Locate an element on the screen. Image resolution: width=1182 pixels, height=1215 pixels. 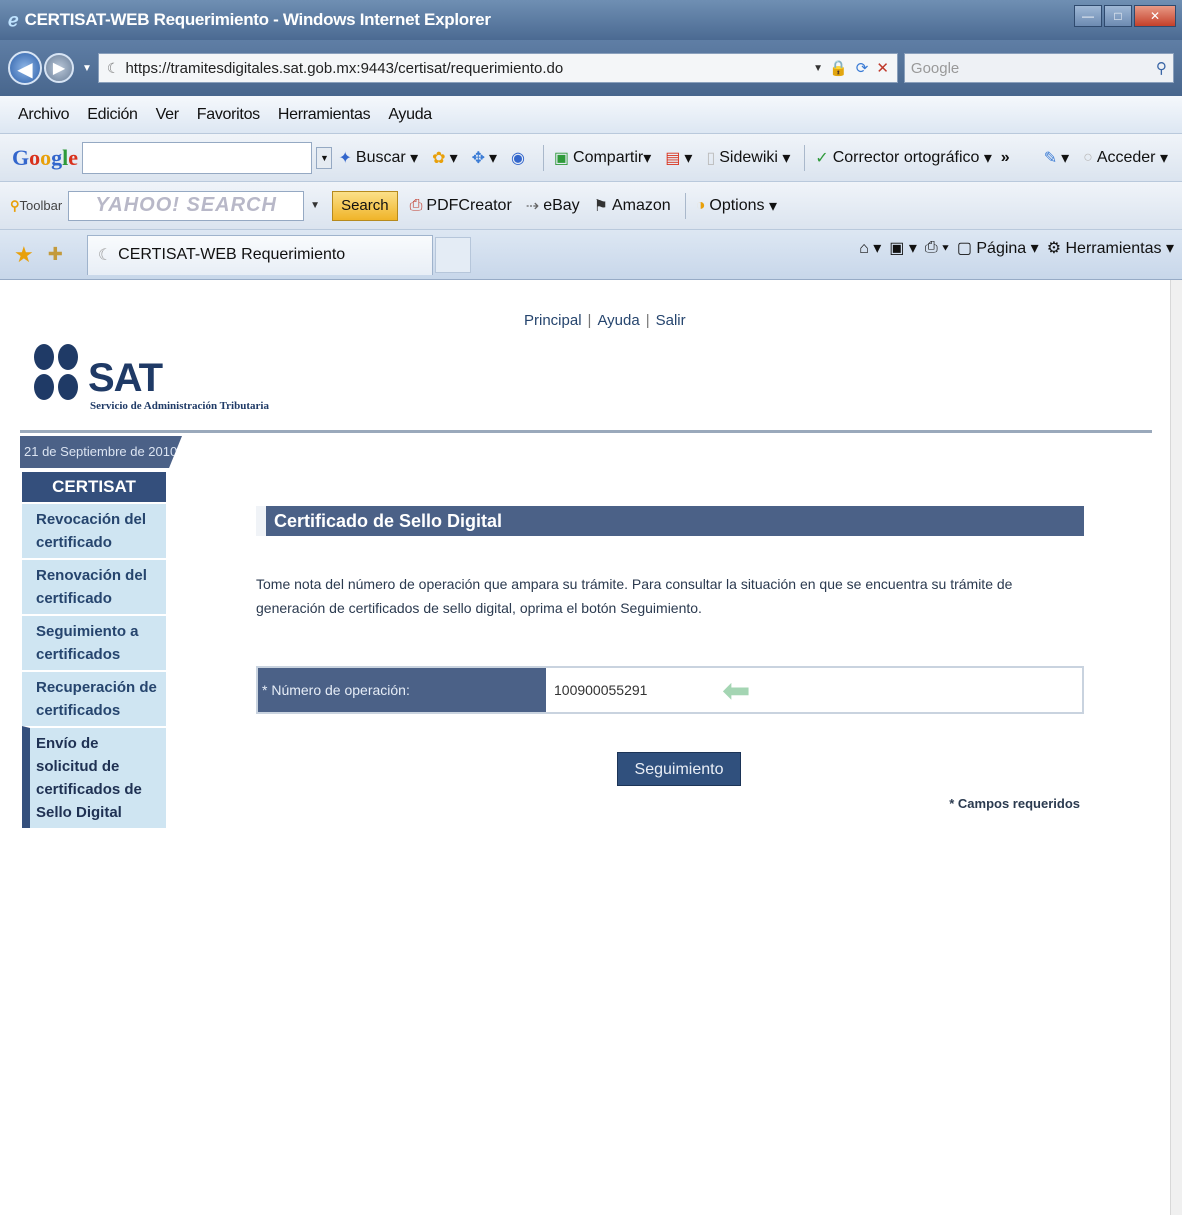
toolbar-brand: ⚲Toolbar is located at coordinates (36, 205).